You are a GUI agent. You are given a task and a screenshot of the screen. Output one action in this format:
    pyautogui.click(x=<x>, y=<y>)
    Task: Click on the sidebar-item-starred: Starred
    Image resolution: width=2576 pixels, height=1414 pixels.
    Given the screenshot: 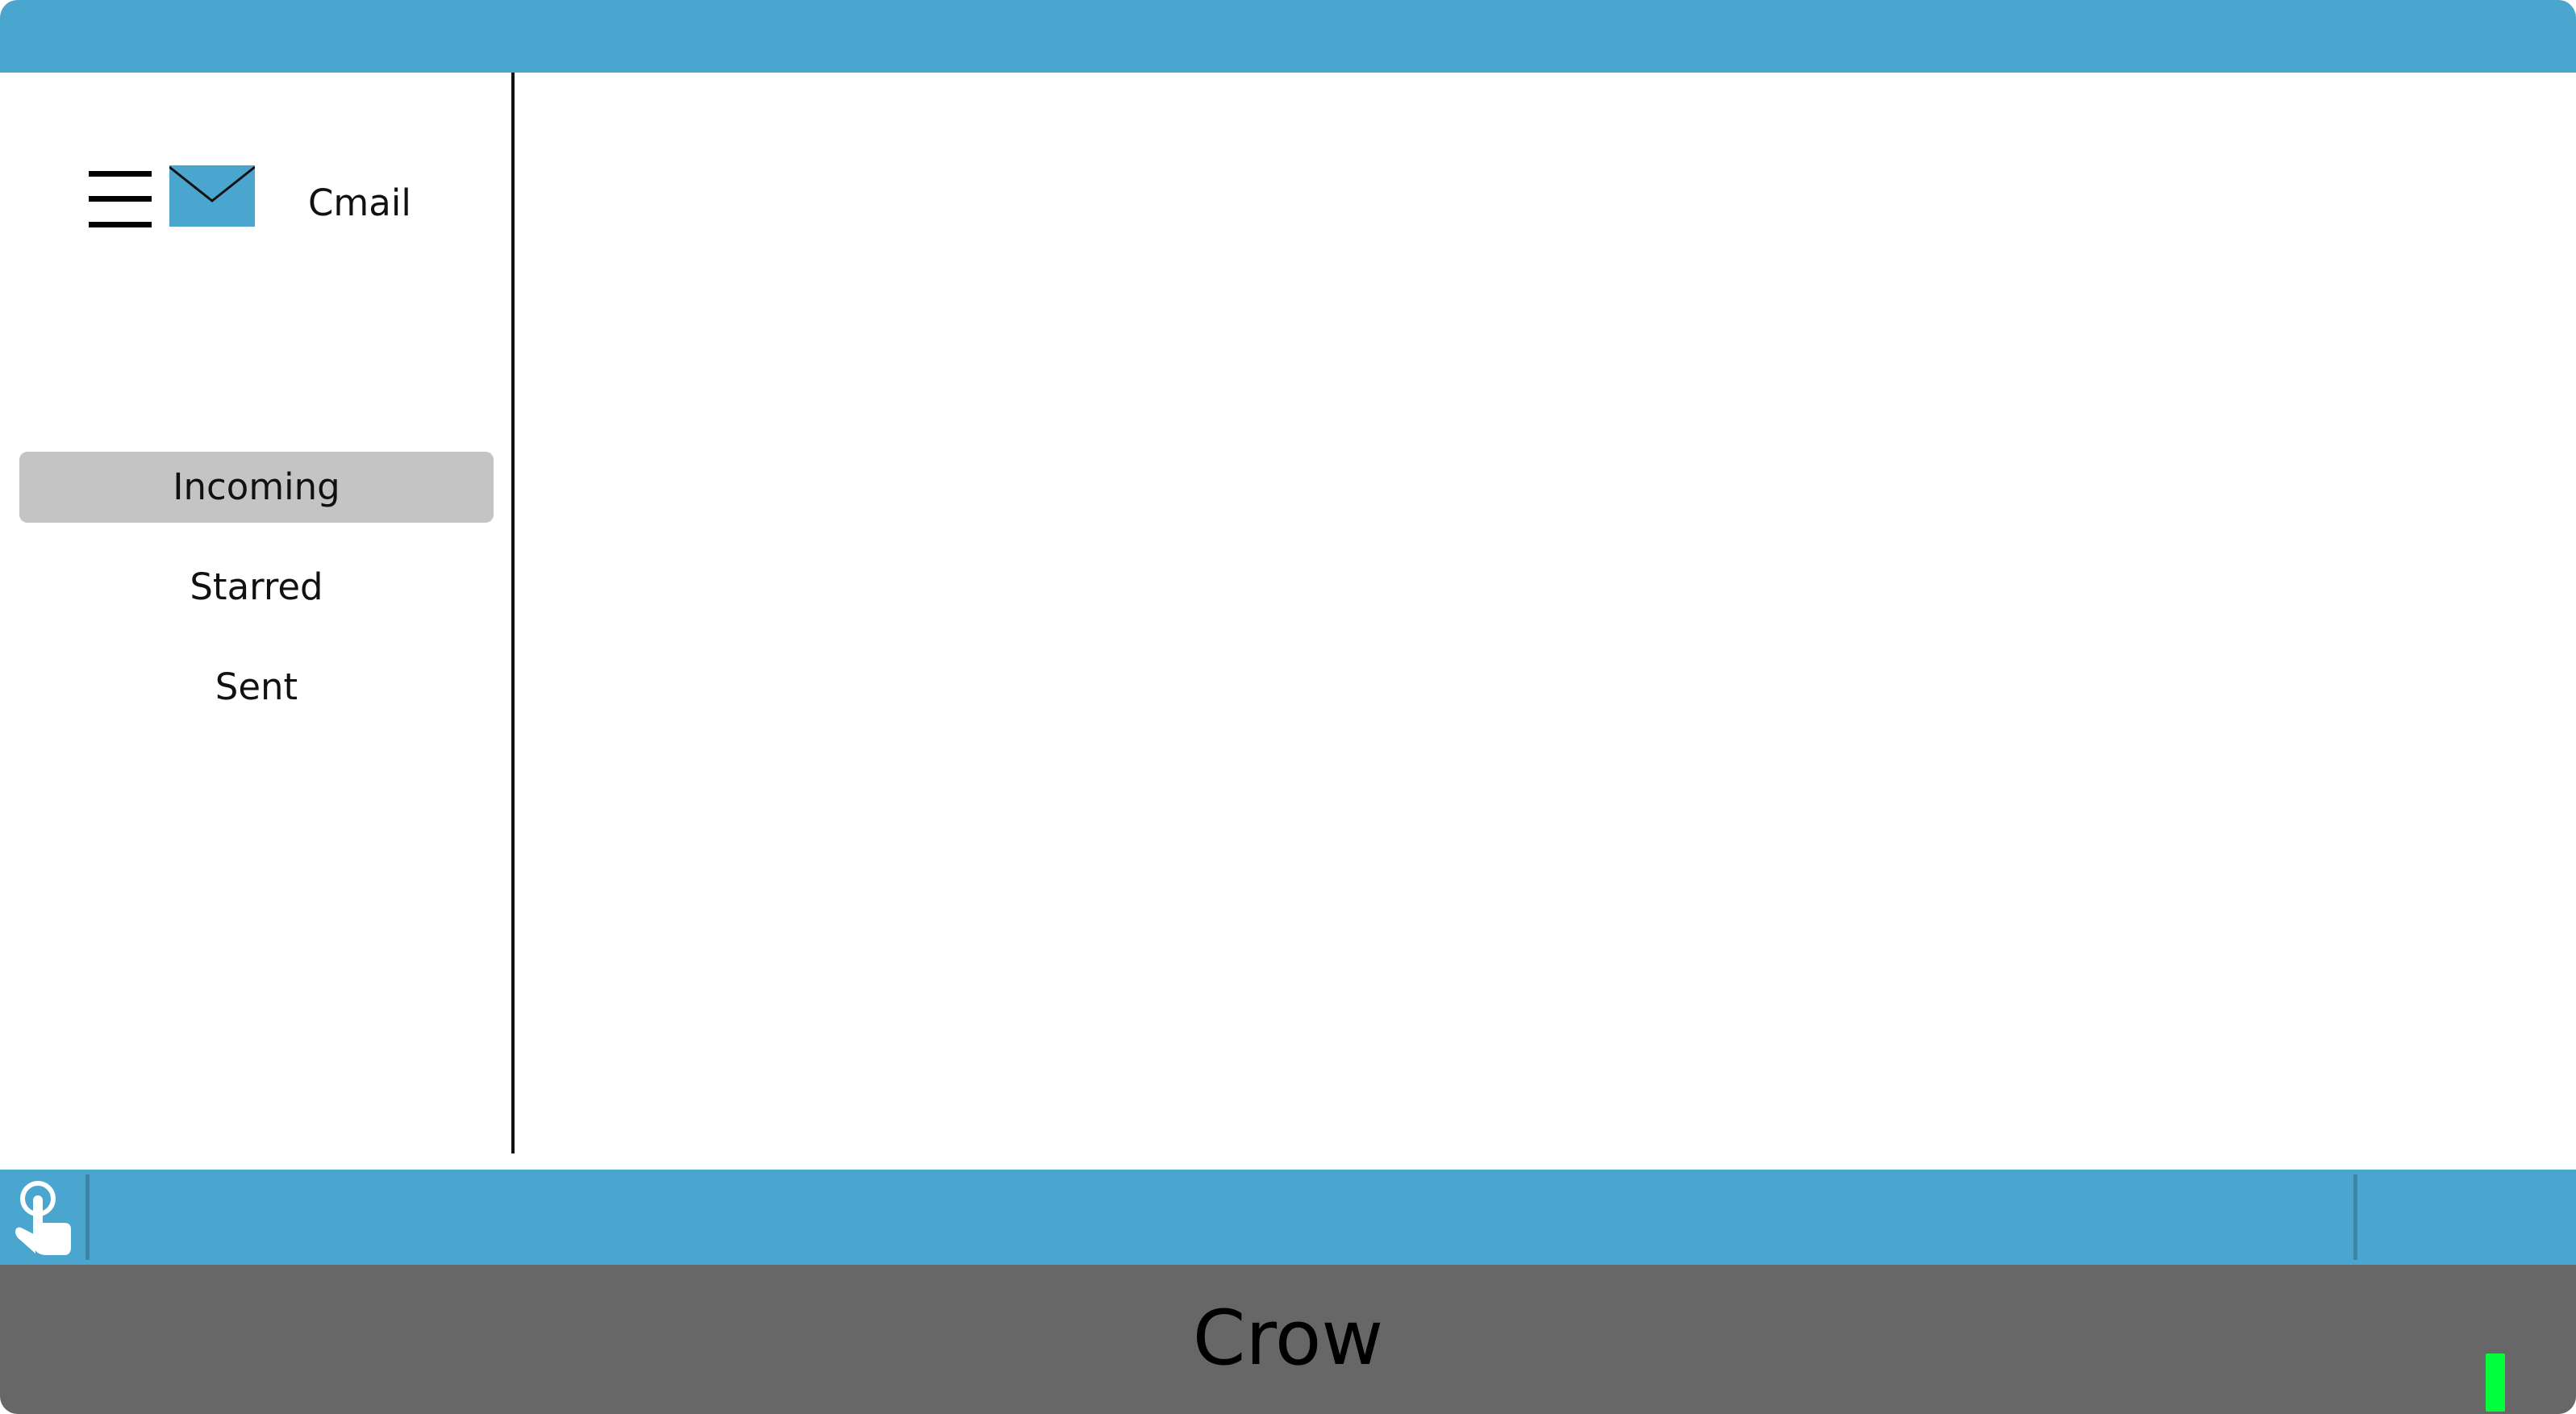 What is the action you would take?
    pyautogui.click(x=256, y=587)
    